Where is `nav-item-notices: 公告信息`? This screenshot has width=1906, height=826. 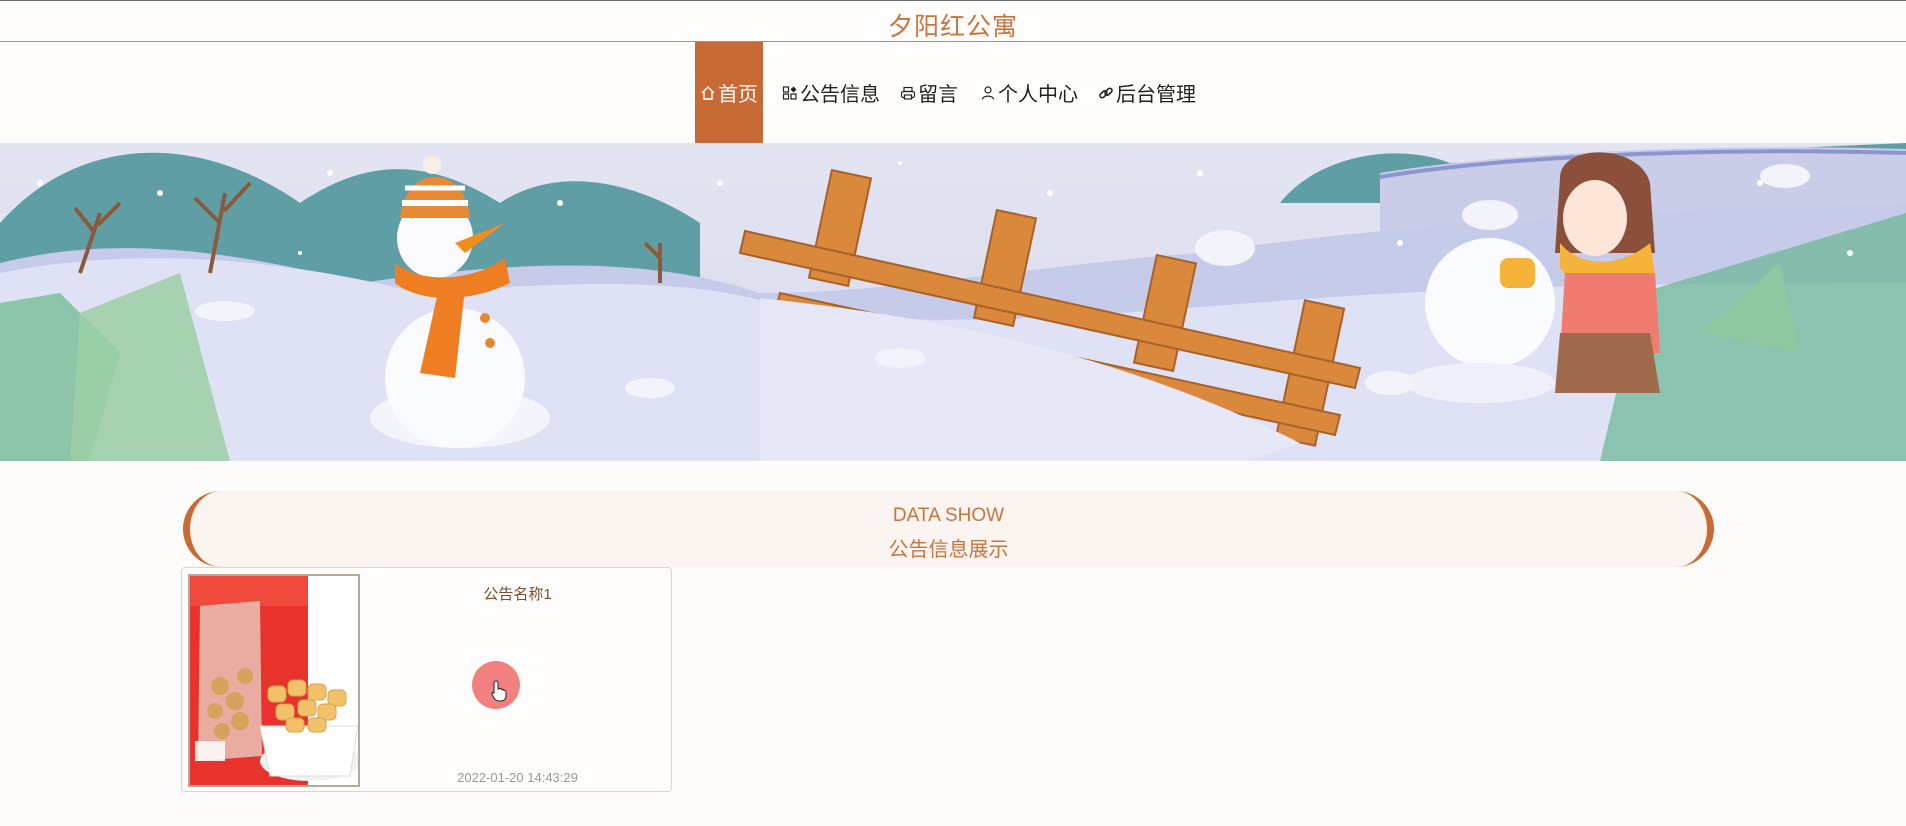
nav-item-notices: 公告信息 is located at coordinates (831, 92).